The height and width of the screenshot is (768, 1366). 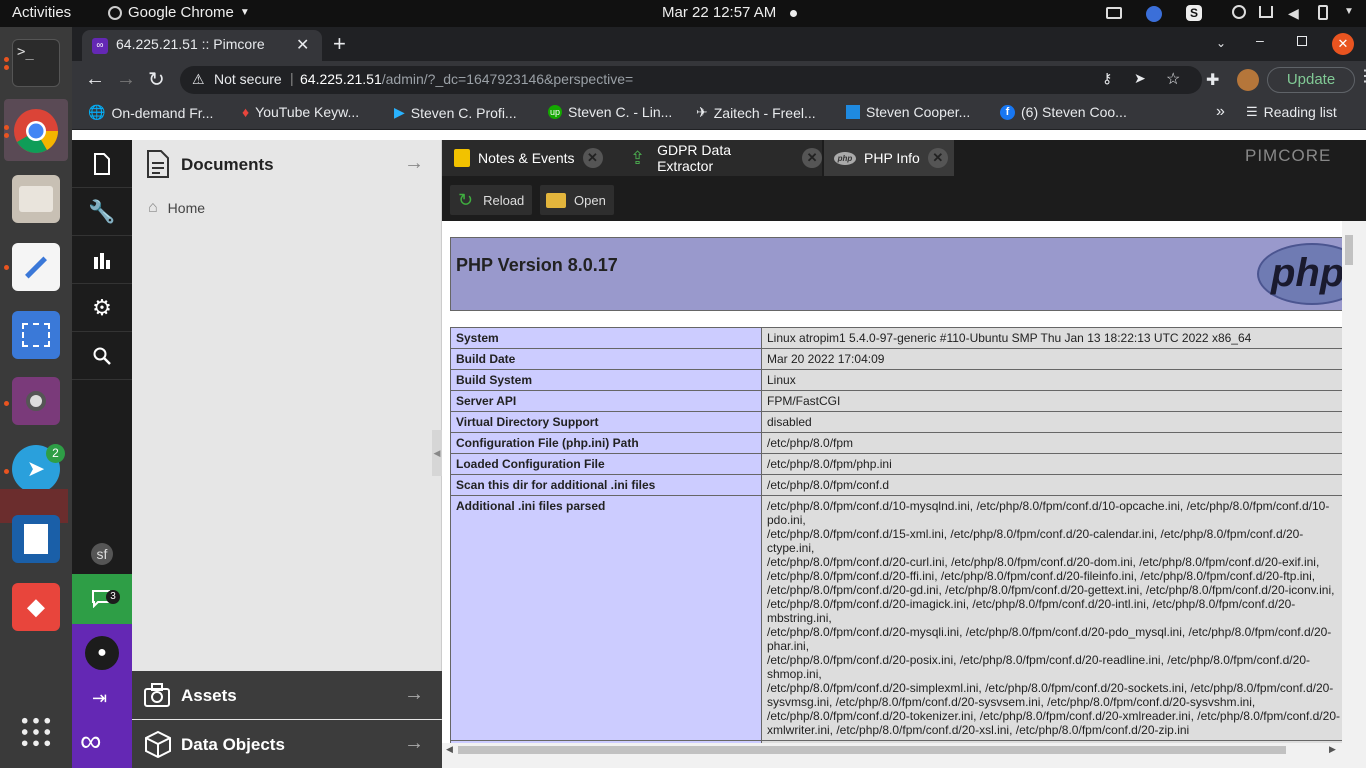 I want to click on terminal-icon: >_, so click(x=36, y=63).